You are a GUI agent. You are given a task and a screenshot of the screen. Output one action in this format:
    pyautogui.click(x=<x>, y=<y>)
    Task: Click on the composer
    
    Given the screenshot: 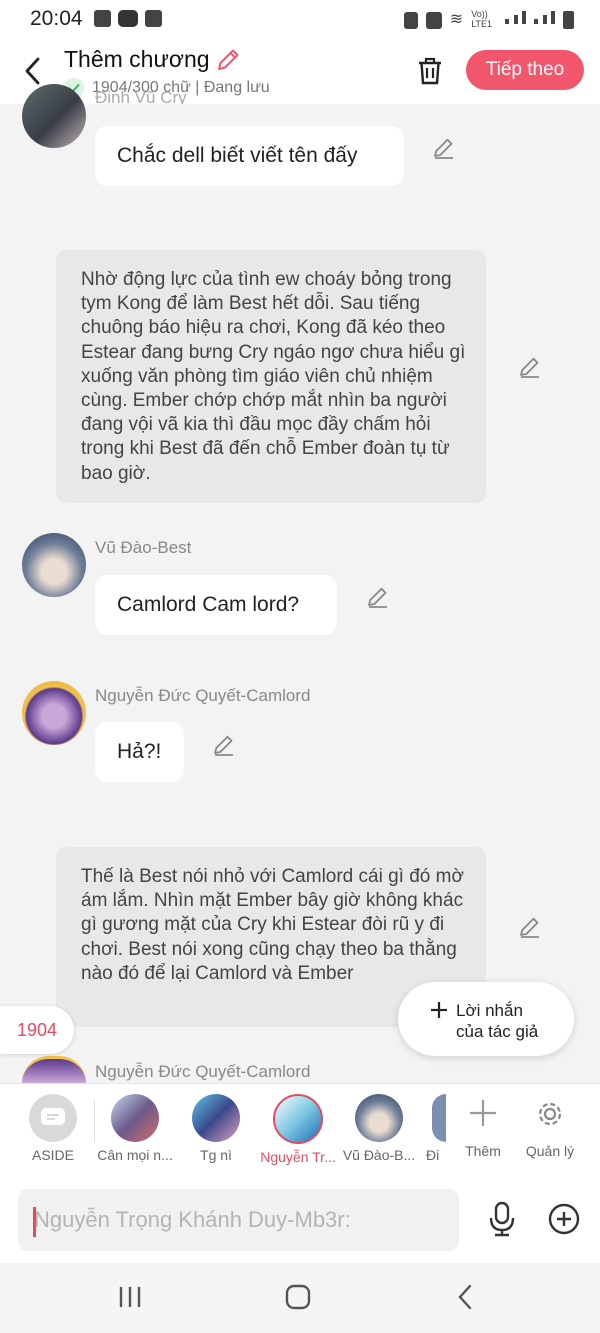 What is the action you would take?
    pyautogui.click(x=300, y=1221)
    